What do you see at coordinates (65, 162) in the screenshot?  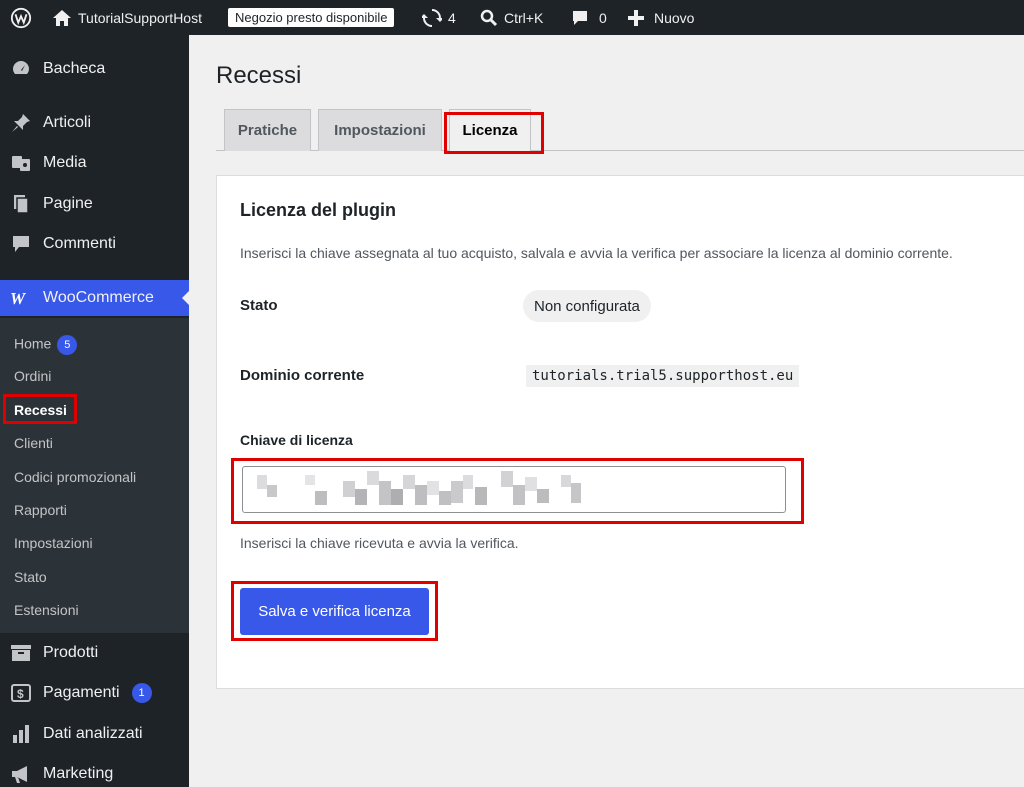 I see `sidebar-item-label: Media` at bounding box center [65, 162].